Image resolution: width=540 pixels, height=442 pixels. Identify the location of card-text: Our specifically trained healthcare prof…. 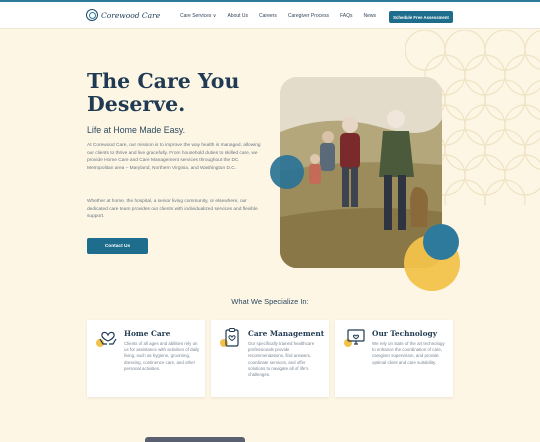
(281, 359).